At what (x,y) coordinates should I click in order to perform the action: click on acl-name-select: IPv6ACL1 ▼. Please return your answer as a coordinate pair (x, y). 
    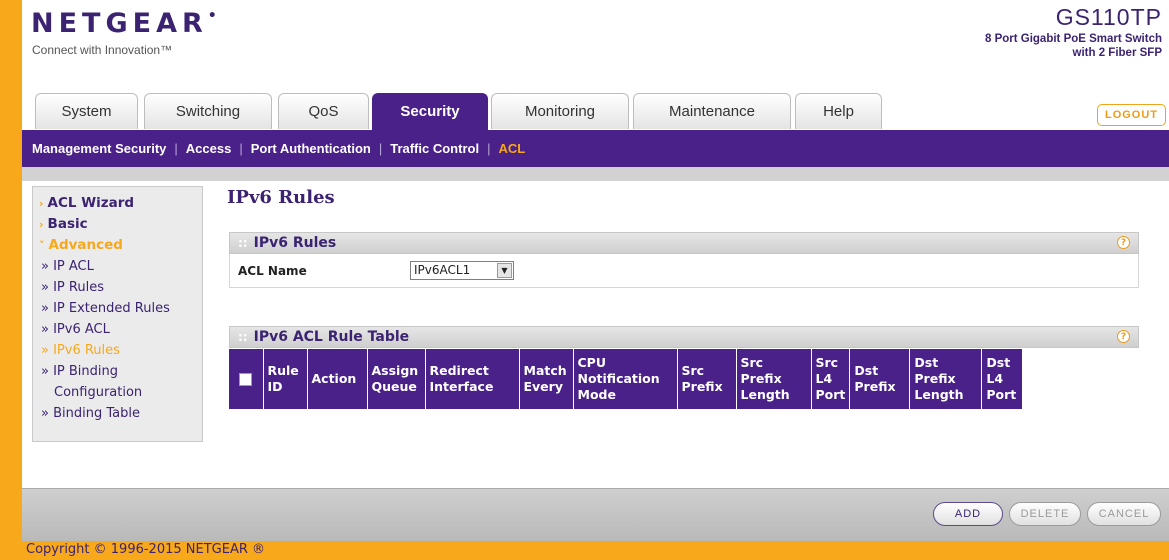
    Looking at the image, I should click on (462, 270).